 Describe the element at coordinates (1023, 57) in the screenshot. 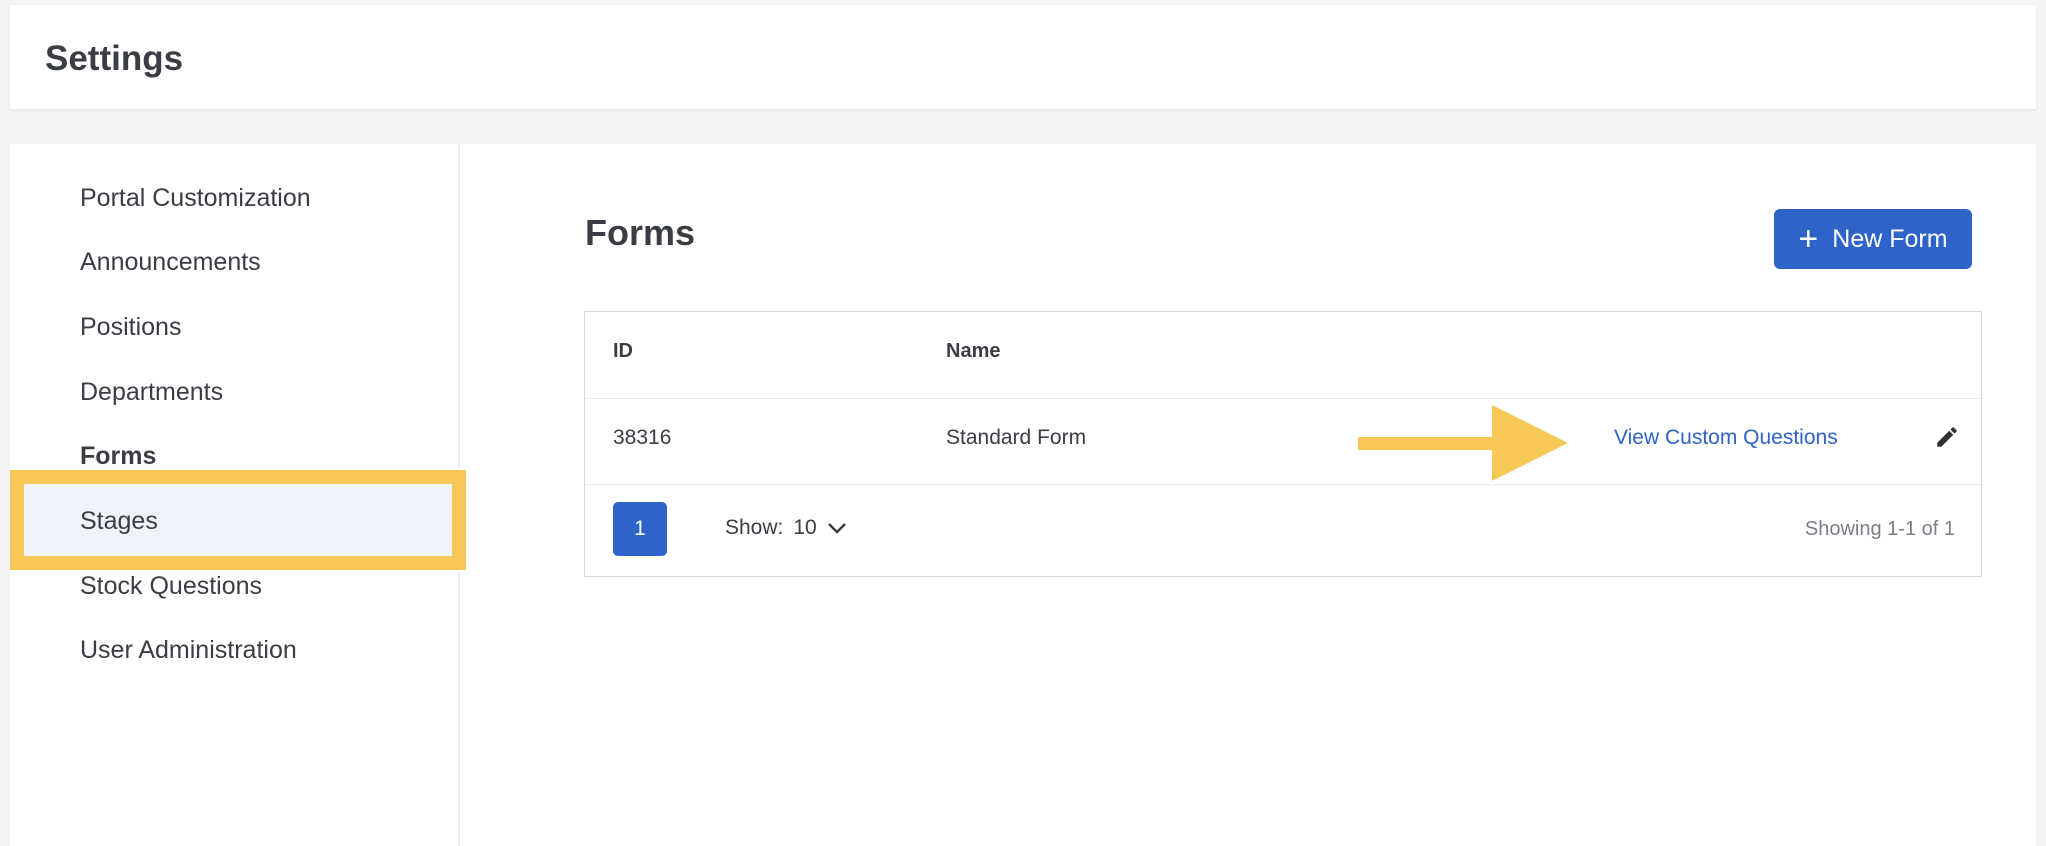

I see `page-header: Settings` at that location.